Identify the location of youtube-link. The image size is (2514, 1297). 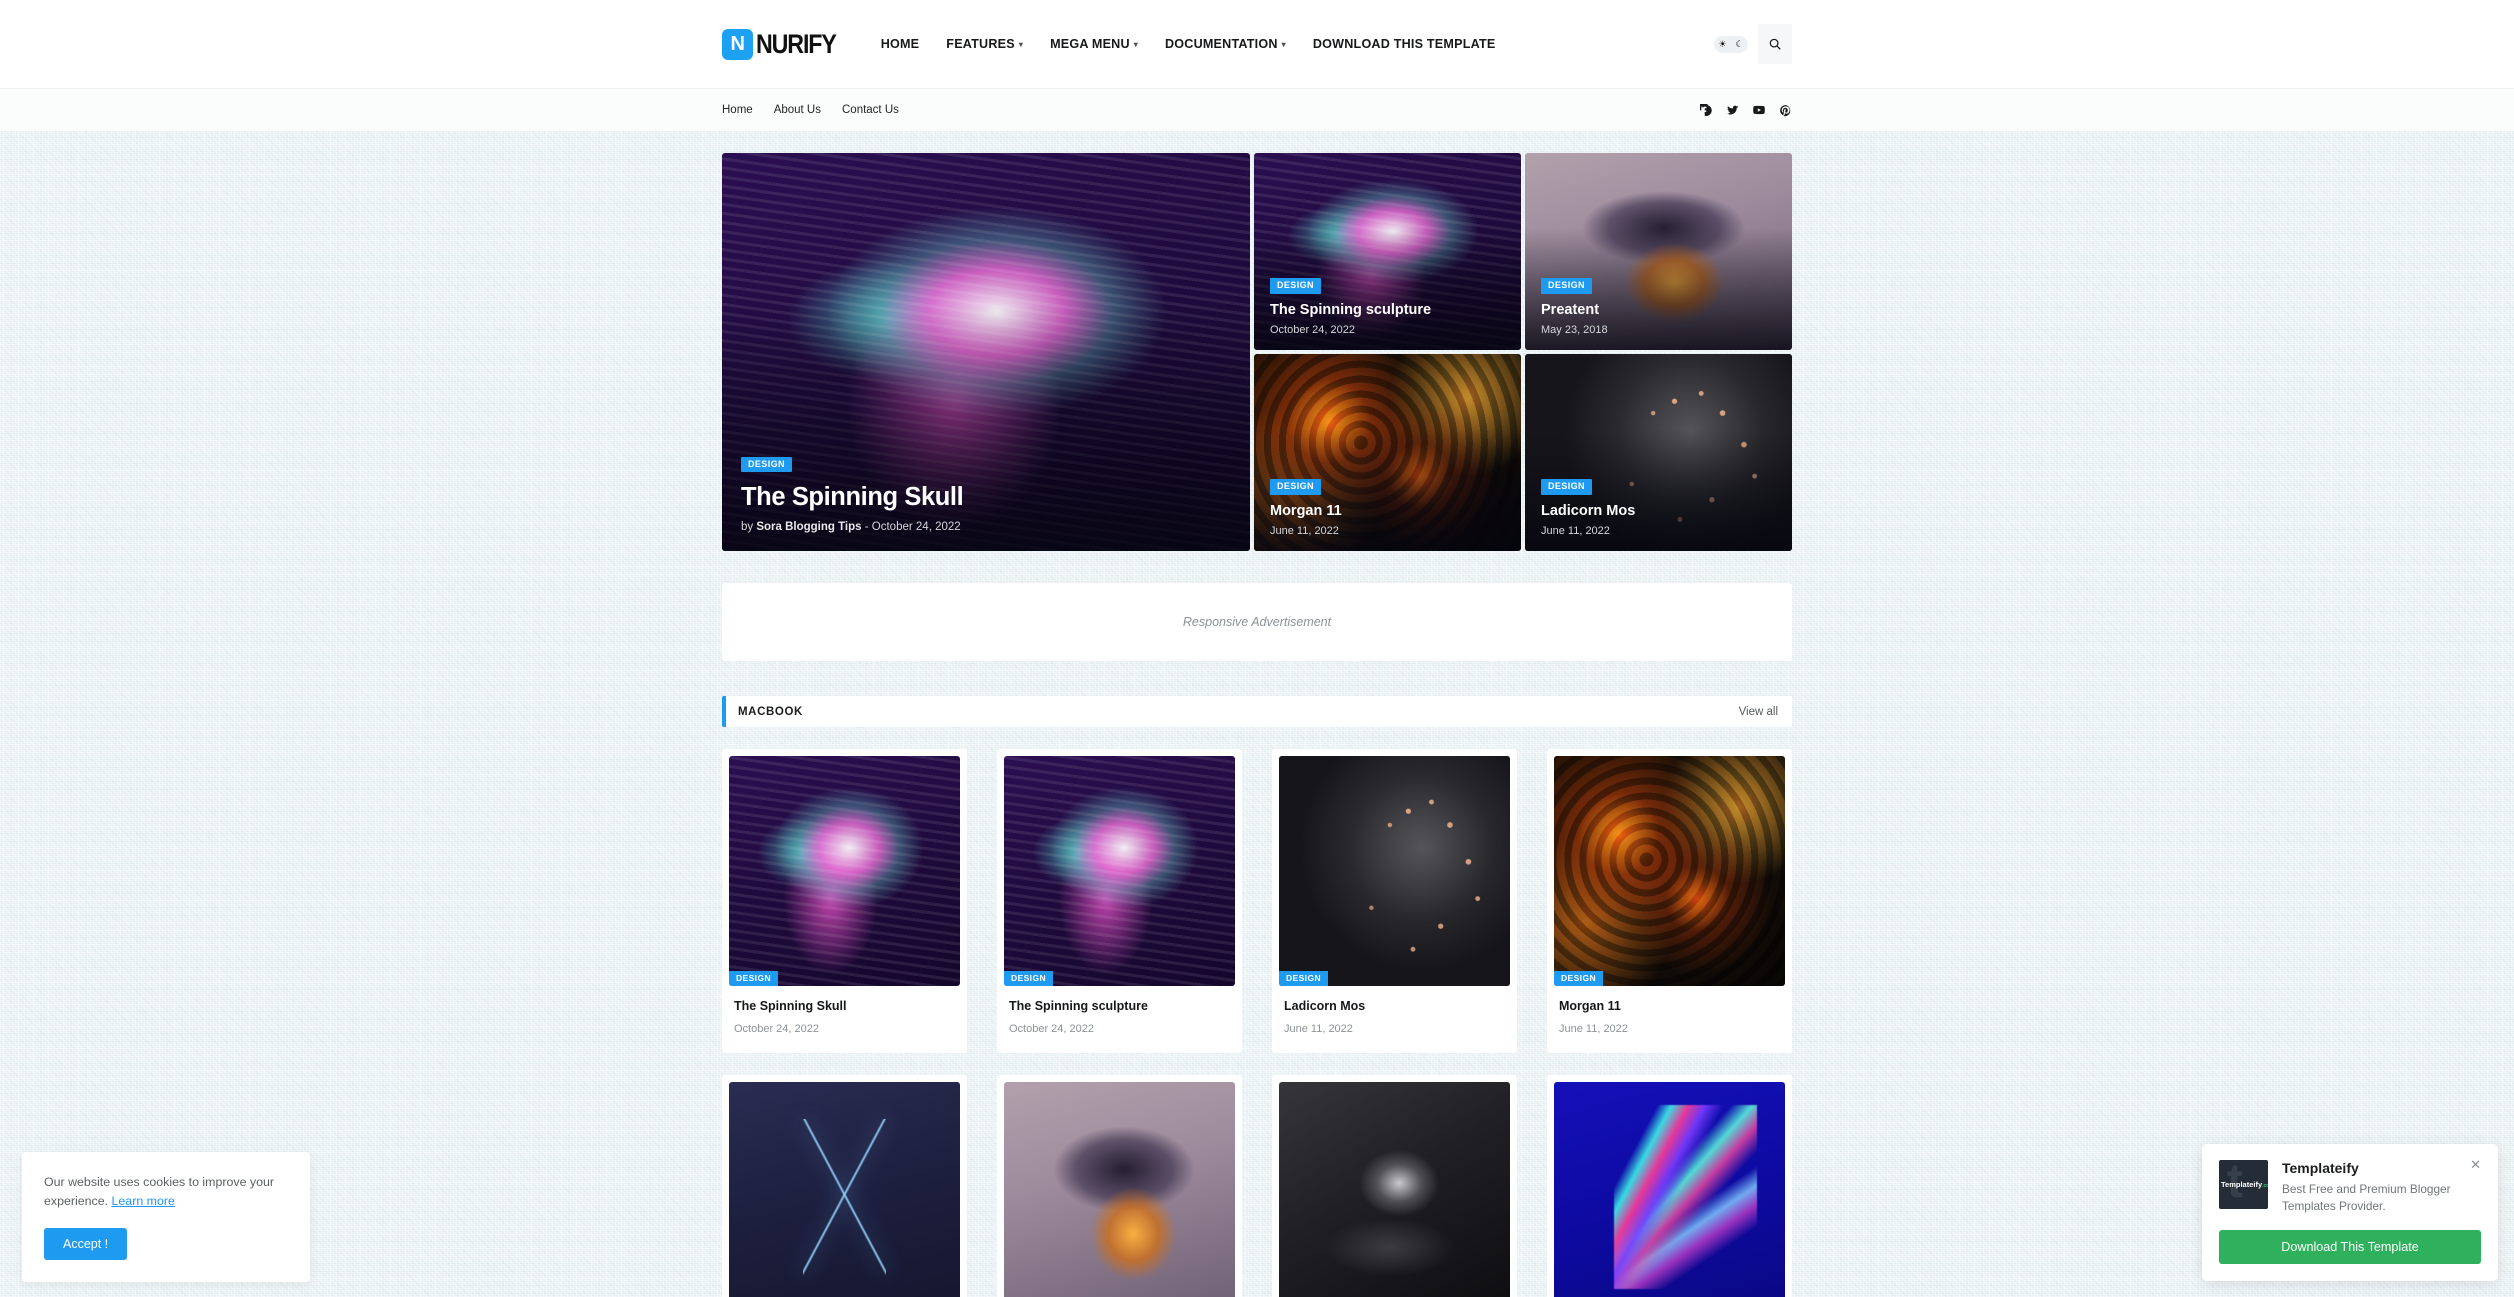
(1759, 110).